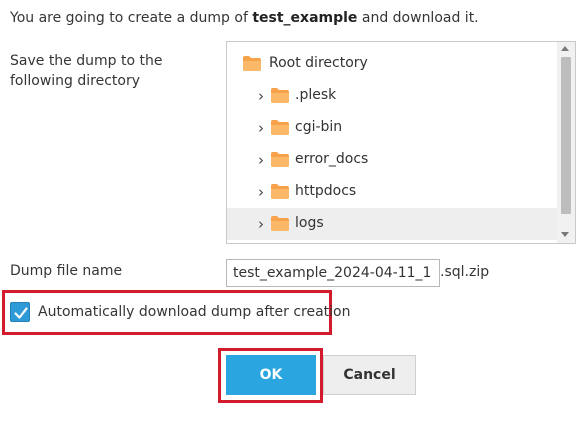  Describe the element at coordinates (392, 224) in the screenshot. I see `tree-item-logs: › logs` at that location.